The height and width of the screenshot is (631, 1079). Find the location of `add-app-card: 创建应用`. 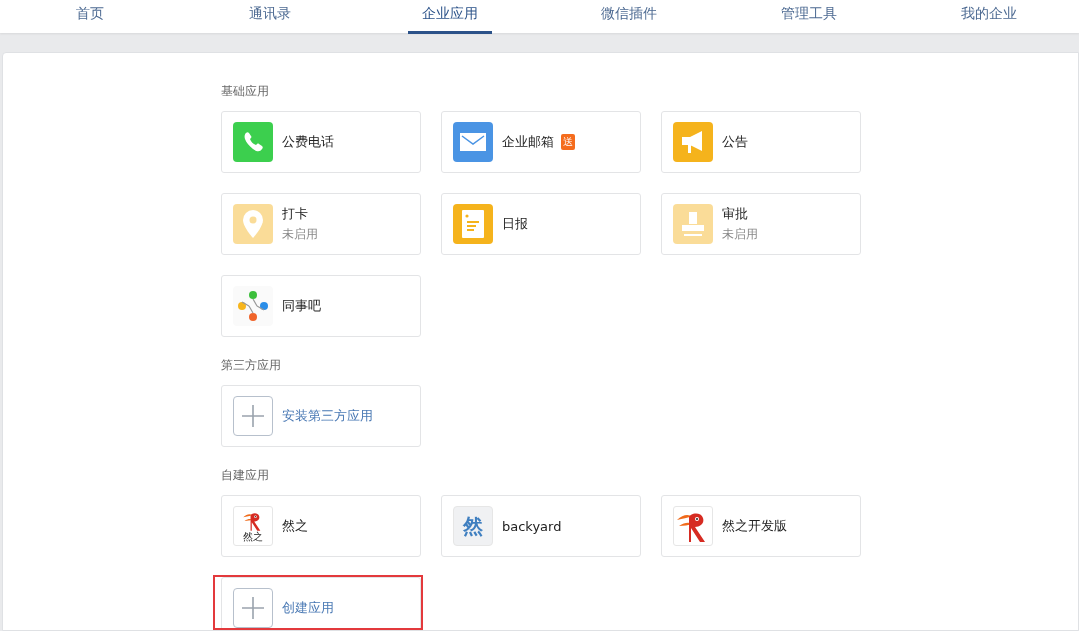

add-app-card: 创建应用 is located at coordinates (321, 603).